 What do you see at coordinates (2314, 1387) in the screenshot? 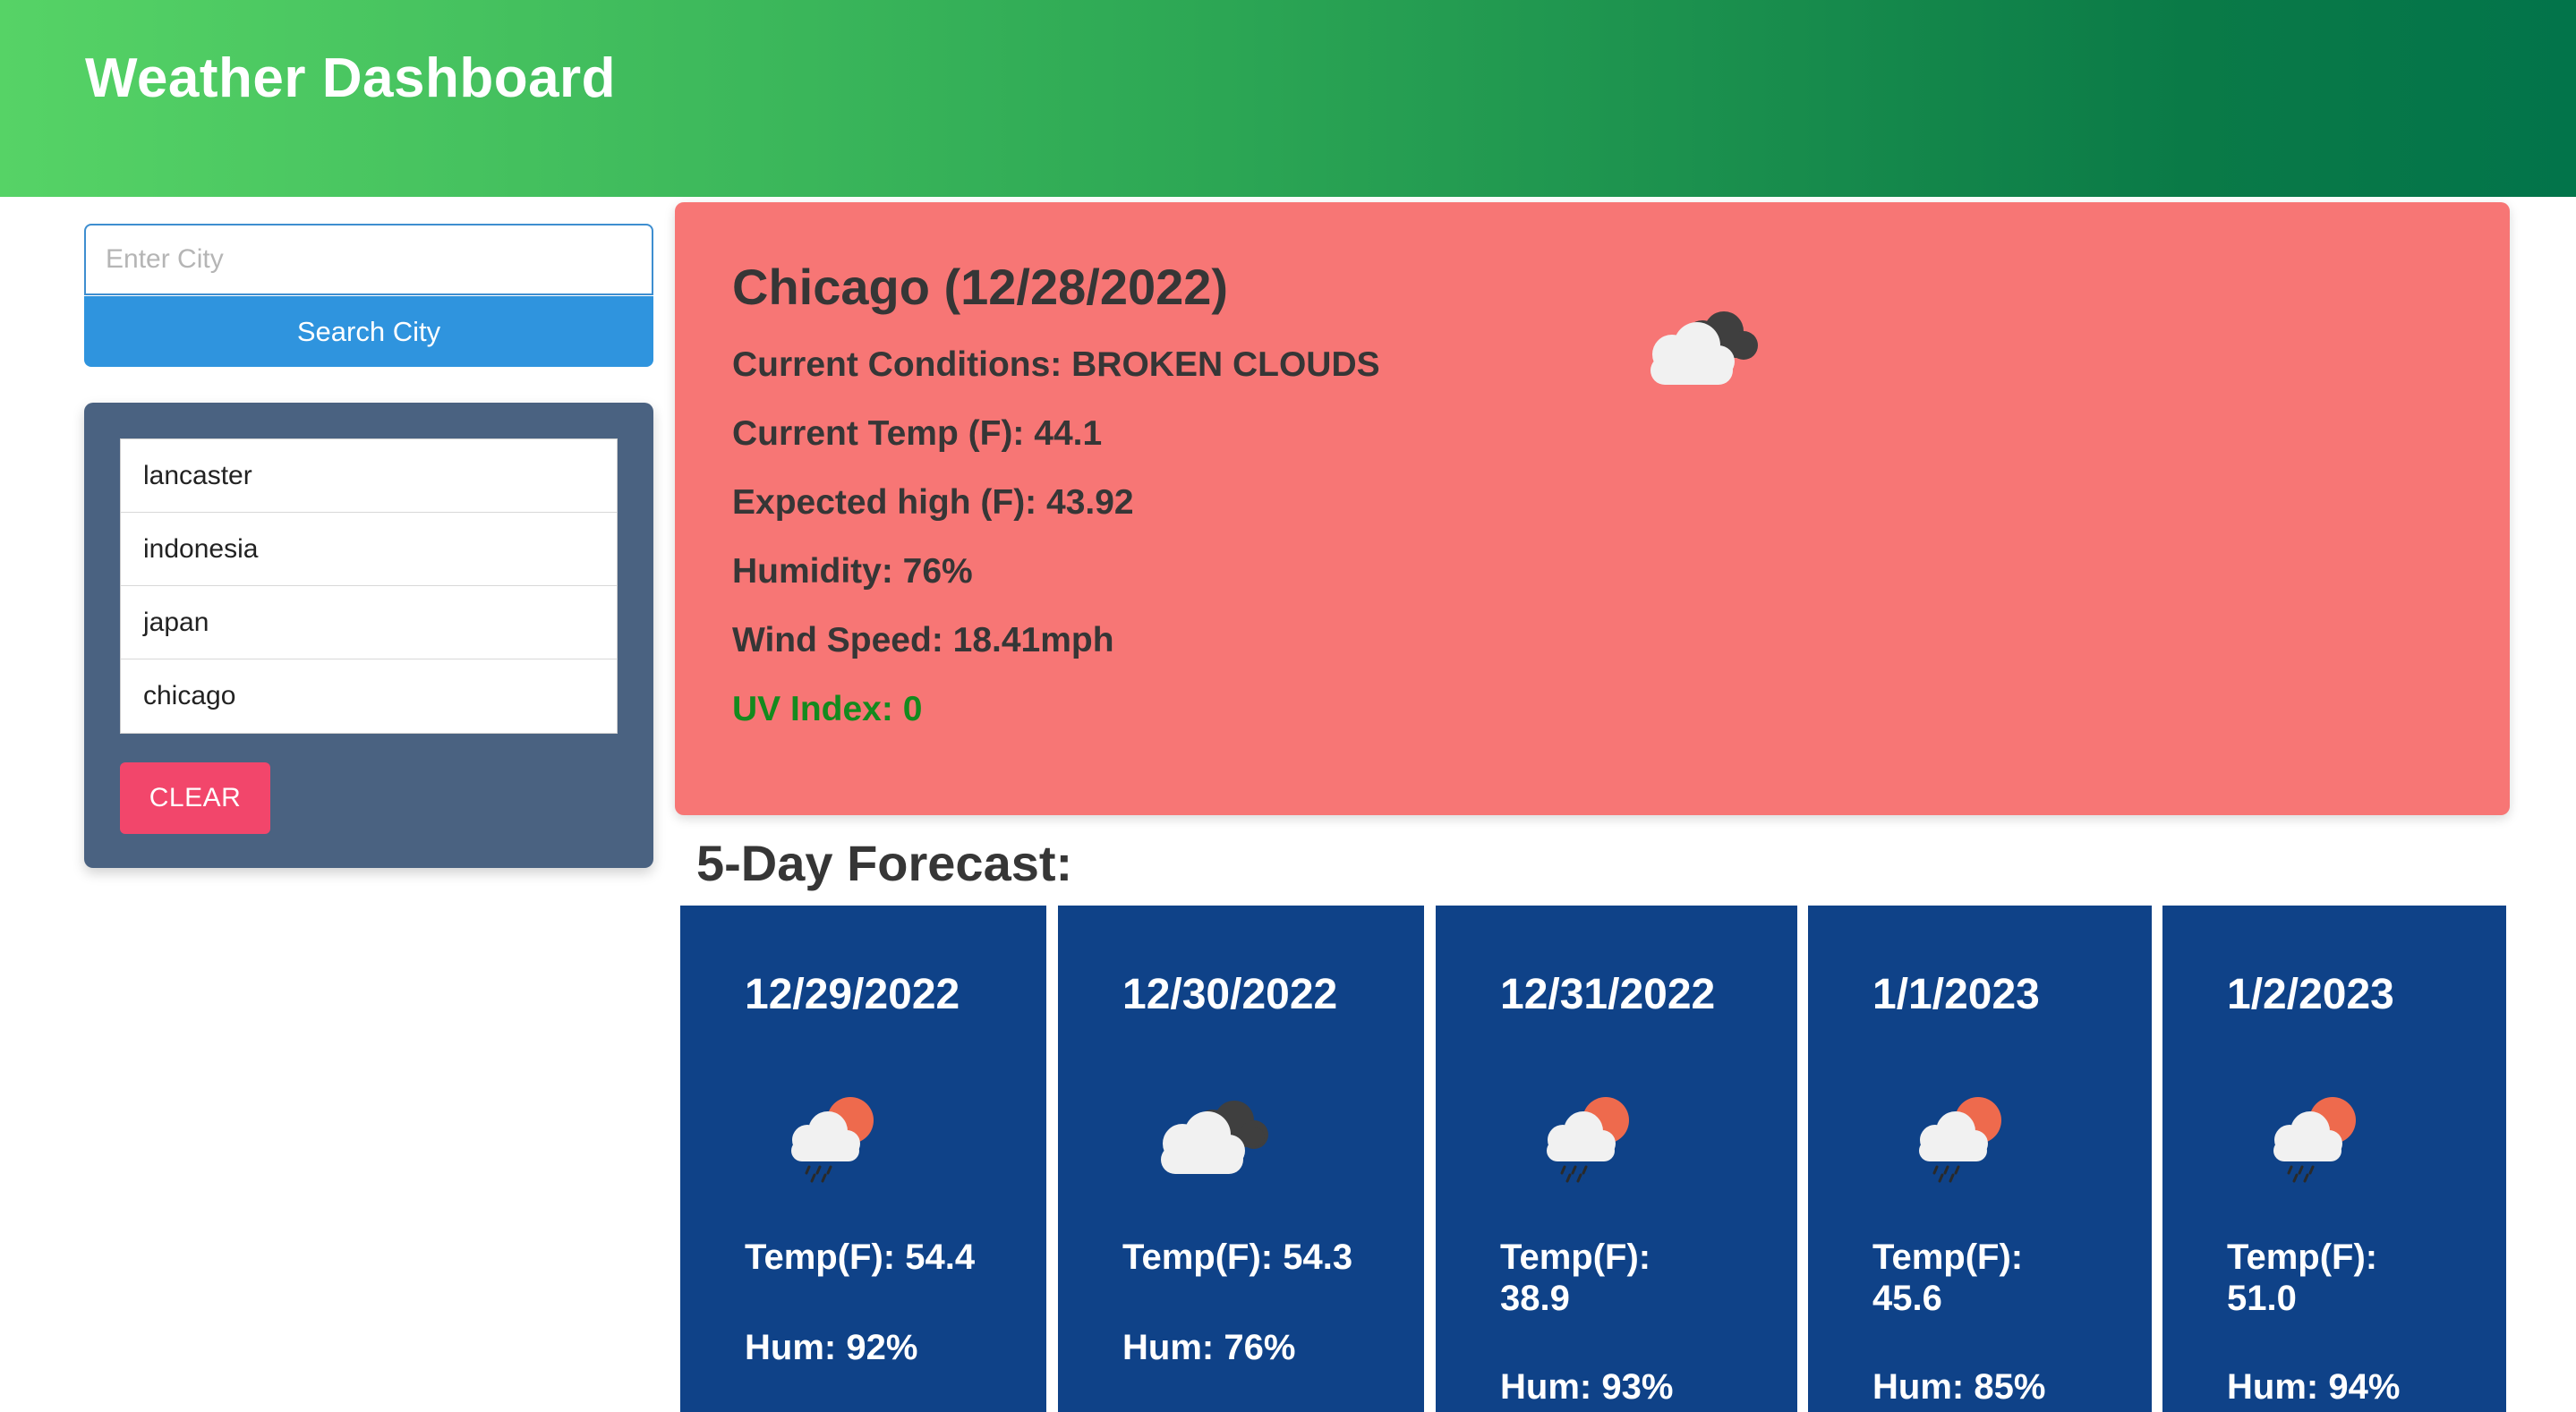
I see `forecast-humidity: Hum: 94%` at bounding box center [2314, 1387].